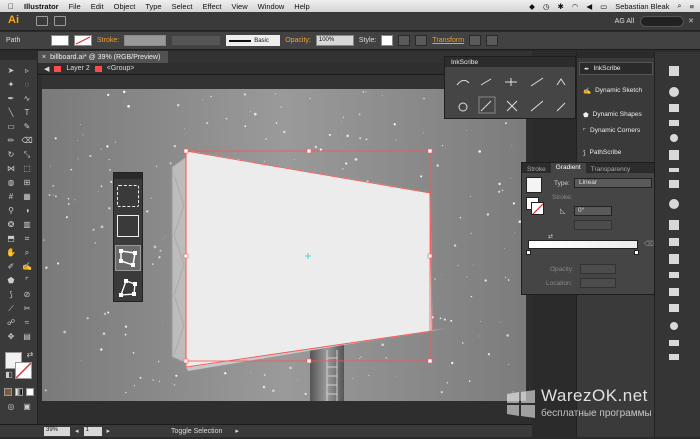 Image resolution: width=700 pixels, height=439 pixels. I want to click on tab-gradient: Gradient, so click(568, 168).